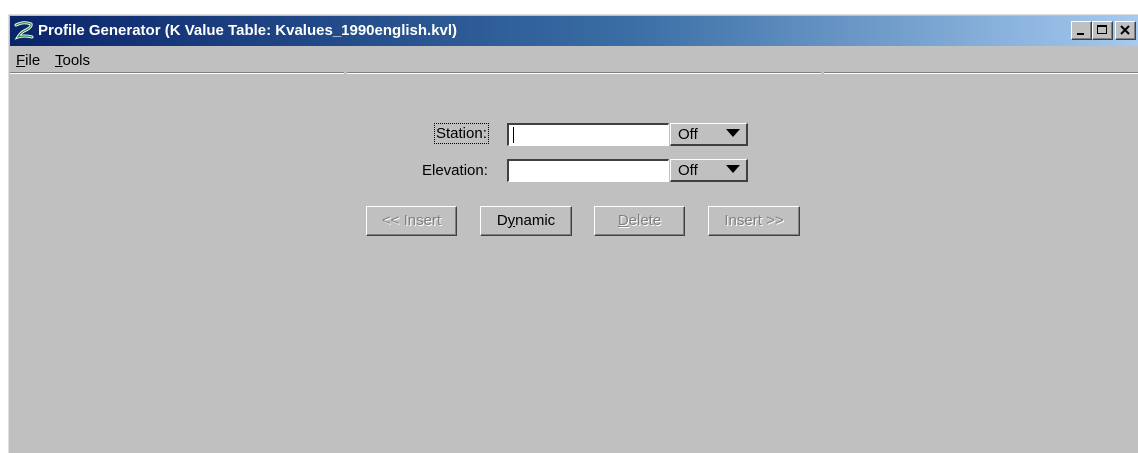  I want to click on delete-button: Delete, so click(639, 221).